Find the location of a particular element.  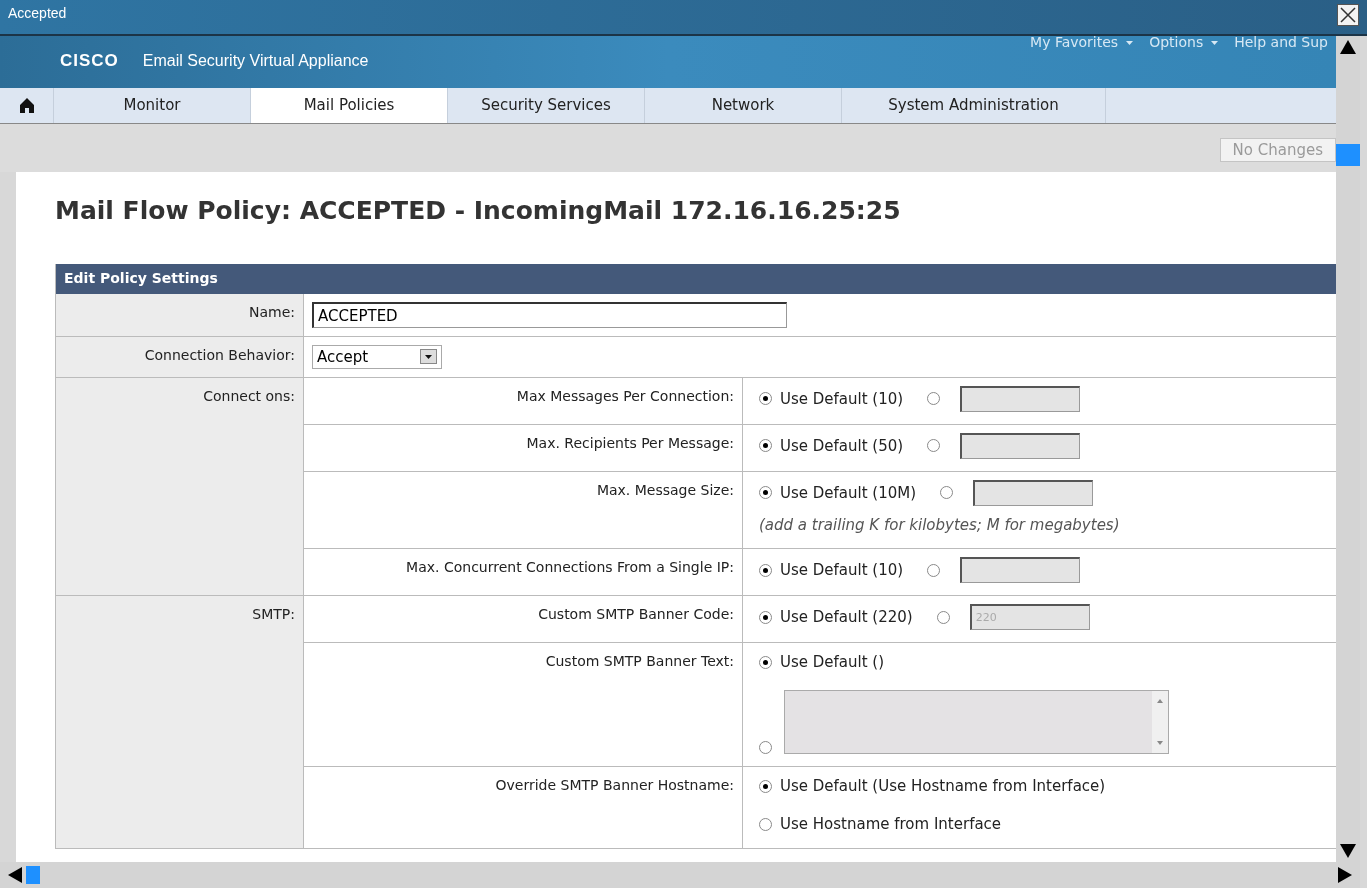

dropdown: Accept is located at coordinates (377, 356).